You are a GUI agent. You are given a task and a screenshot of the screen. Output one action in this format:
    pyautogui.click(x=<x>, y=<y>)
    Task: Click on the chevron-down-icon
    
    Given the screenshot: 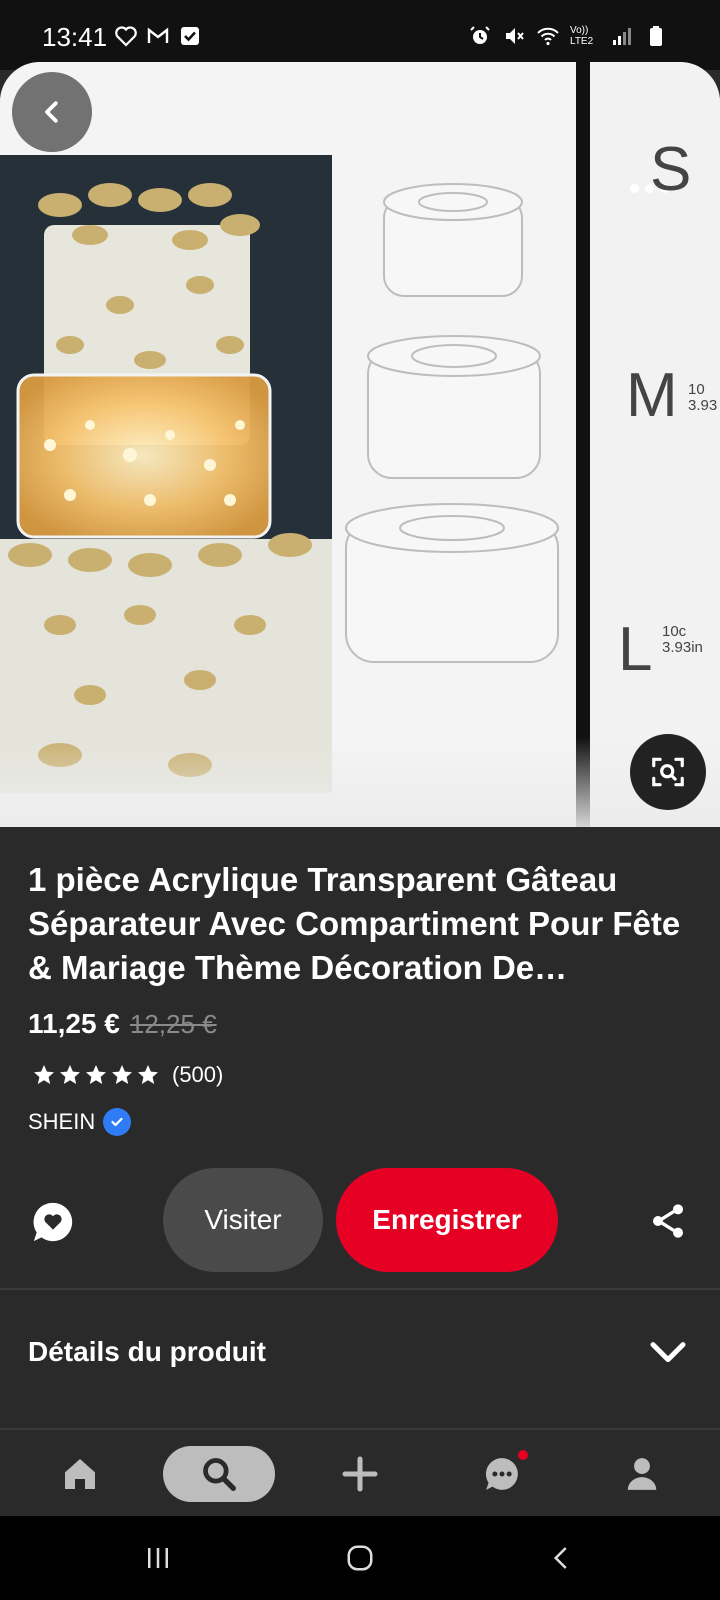 What is the action you would take?
    pyautogui.click(x=668, y=1352)
    